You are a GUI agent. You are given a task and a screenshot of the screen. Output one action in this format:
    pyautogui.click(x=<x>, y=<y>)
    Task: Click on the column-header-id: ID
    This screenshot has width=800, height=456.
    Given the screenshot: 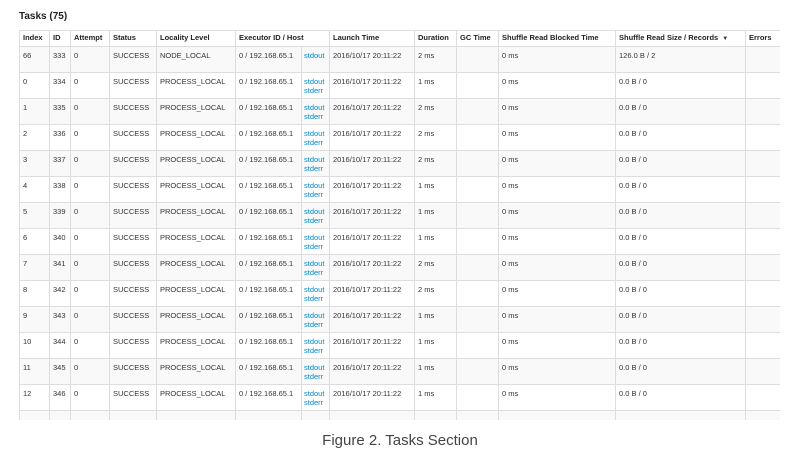 What is the action you would take?
    pyautogui.click(x=60, y=38)
    